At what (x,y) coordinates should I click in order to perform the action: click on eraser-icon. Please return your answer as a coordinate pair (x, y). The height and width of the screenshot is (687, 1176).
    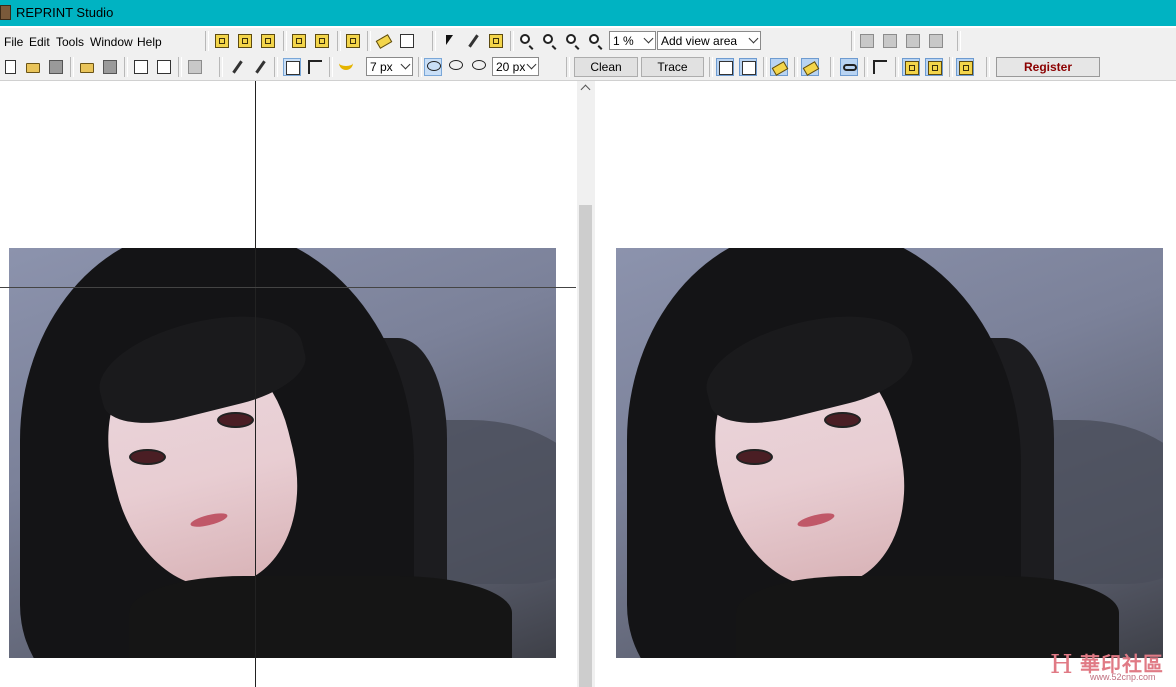
    Looking at the image, I should click on (384, 41).